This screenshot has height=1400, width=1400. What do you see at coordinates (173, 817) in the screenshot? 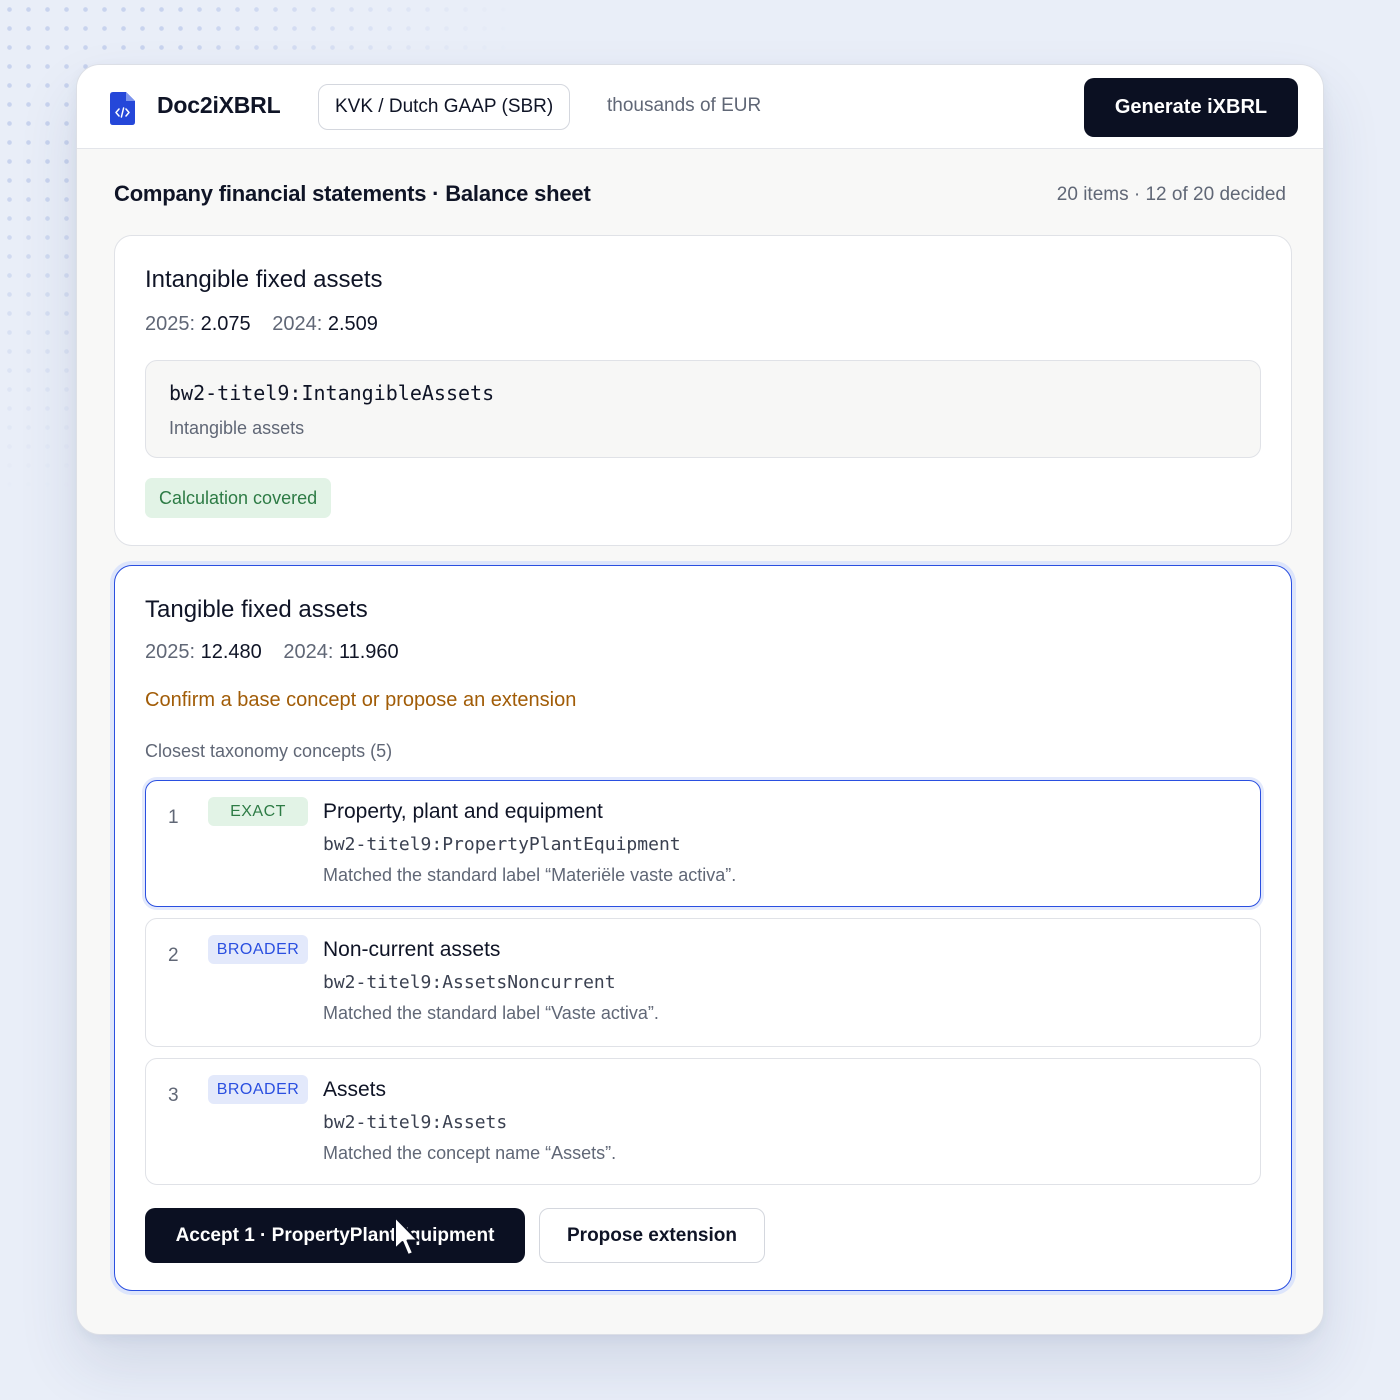
I see `candidate-rank: 1` at bounding box center [173, 817].